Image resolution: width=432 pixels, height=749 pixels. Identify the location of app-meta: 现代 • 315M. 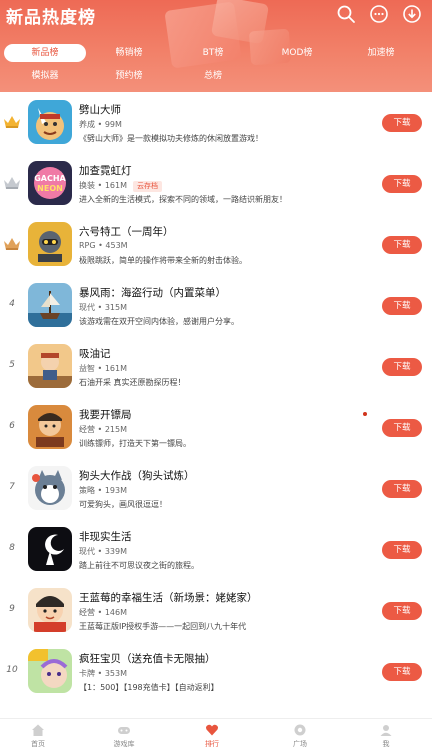
(103, 307).